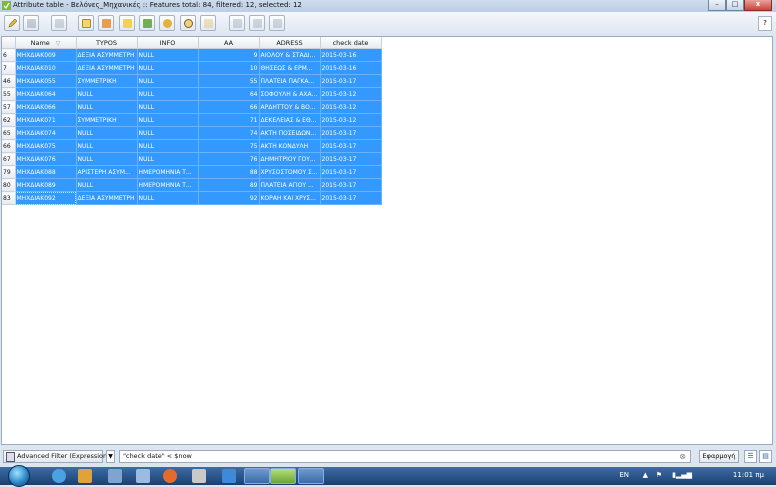 The image size is (776, 487). What do you see at coordinates (46, 185) in the screenshot?
I see `cell-name: ΜΗΧΔΙΑΚ089` at bounding box center [46, 185].